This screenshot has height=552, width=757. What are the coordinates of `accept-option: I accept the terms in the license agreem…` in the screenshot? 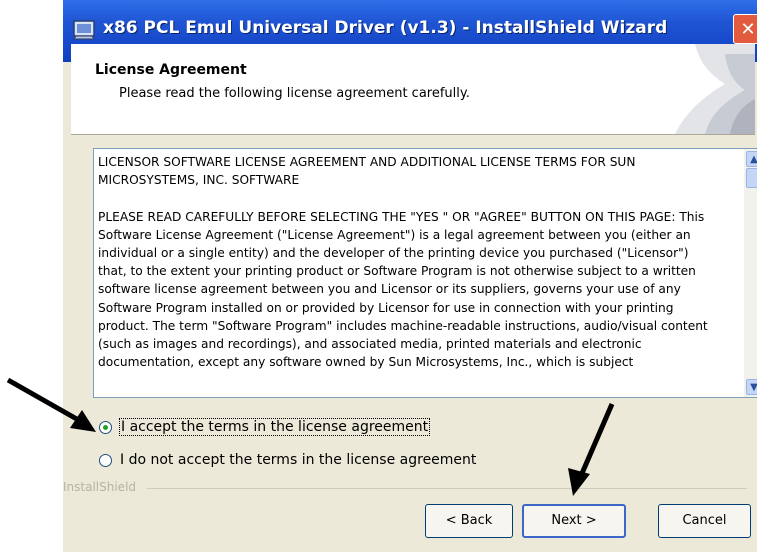 It's located at (265, 427).